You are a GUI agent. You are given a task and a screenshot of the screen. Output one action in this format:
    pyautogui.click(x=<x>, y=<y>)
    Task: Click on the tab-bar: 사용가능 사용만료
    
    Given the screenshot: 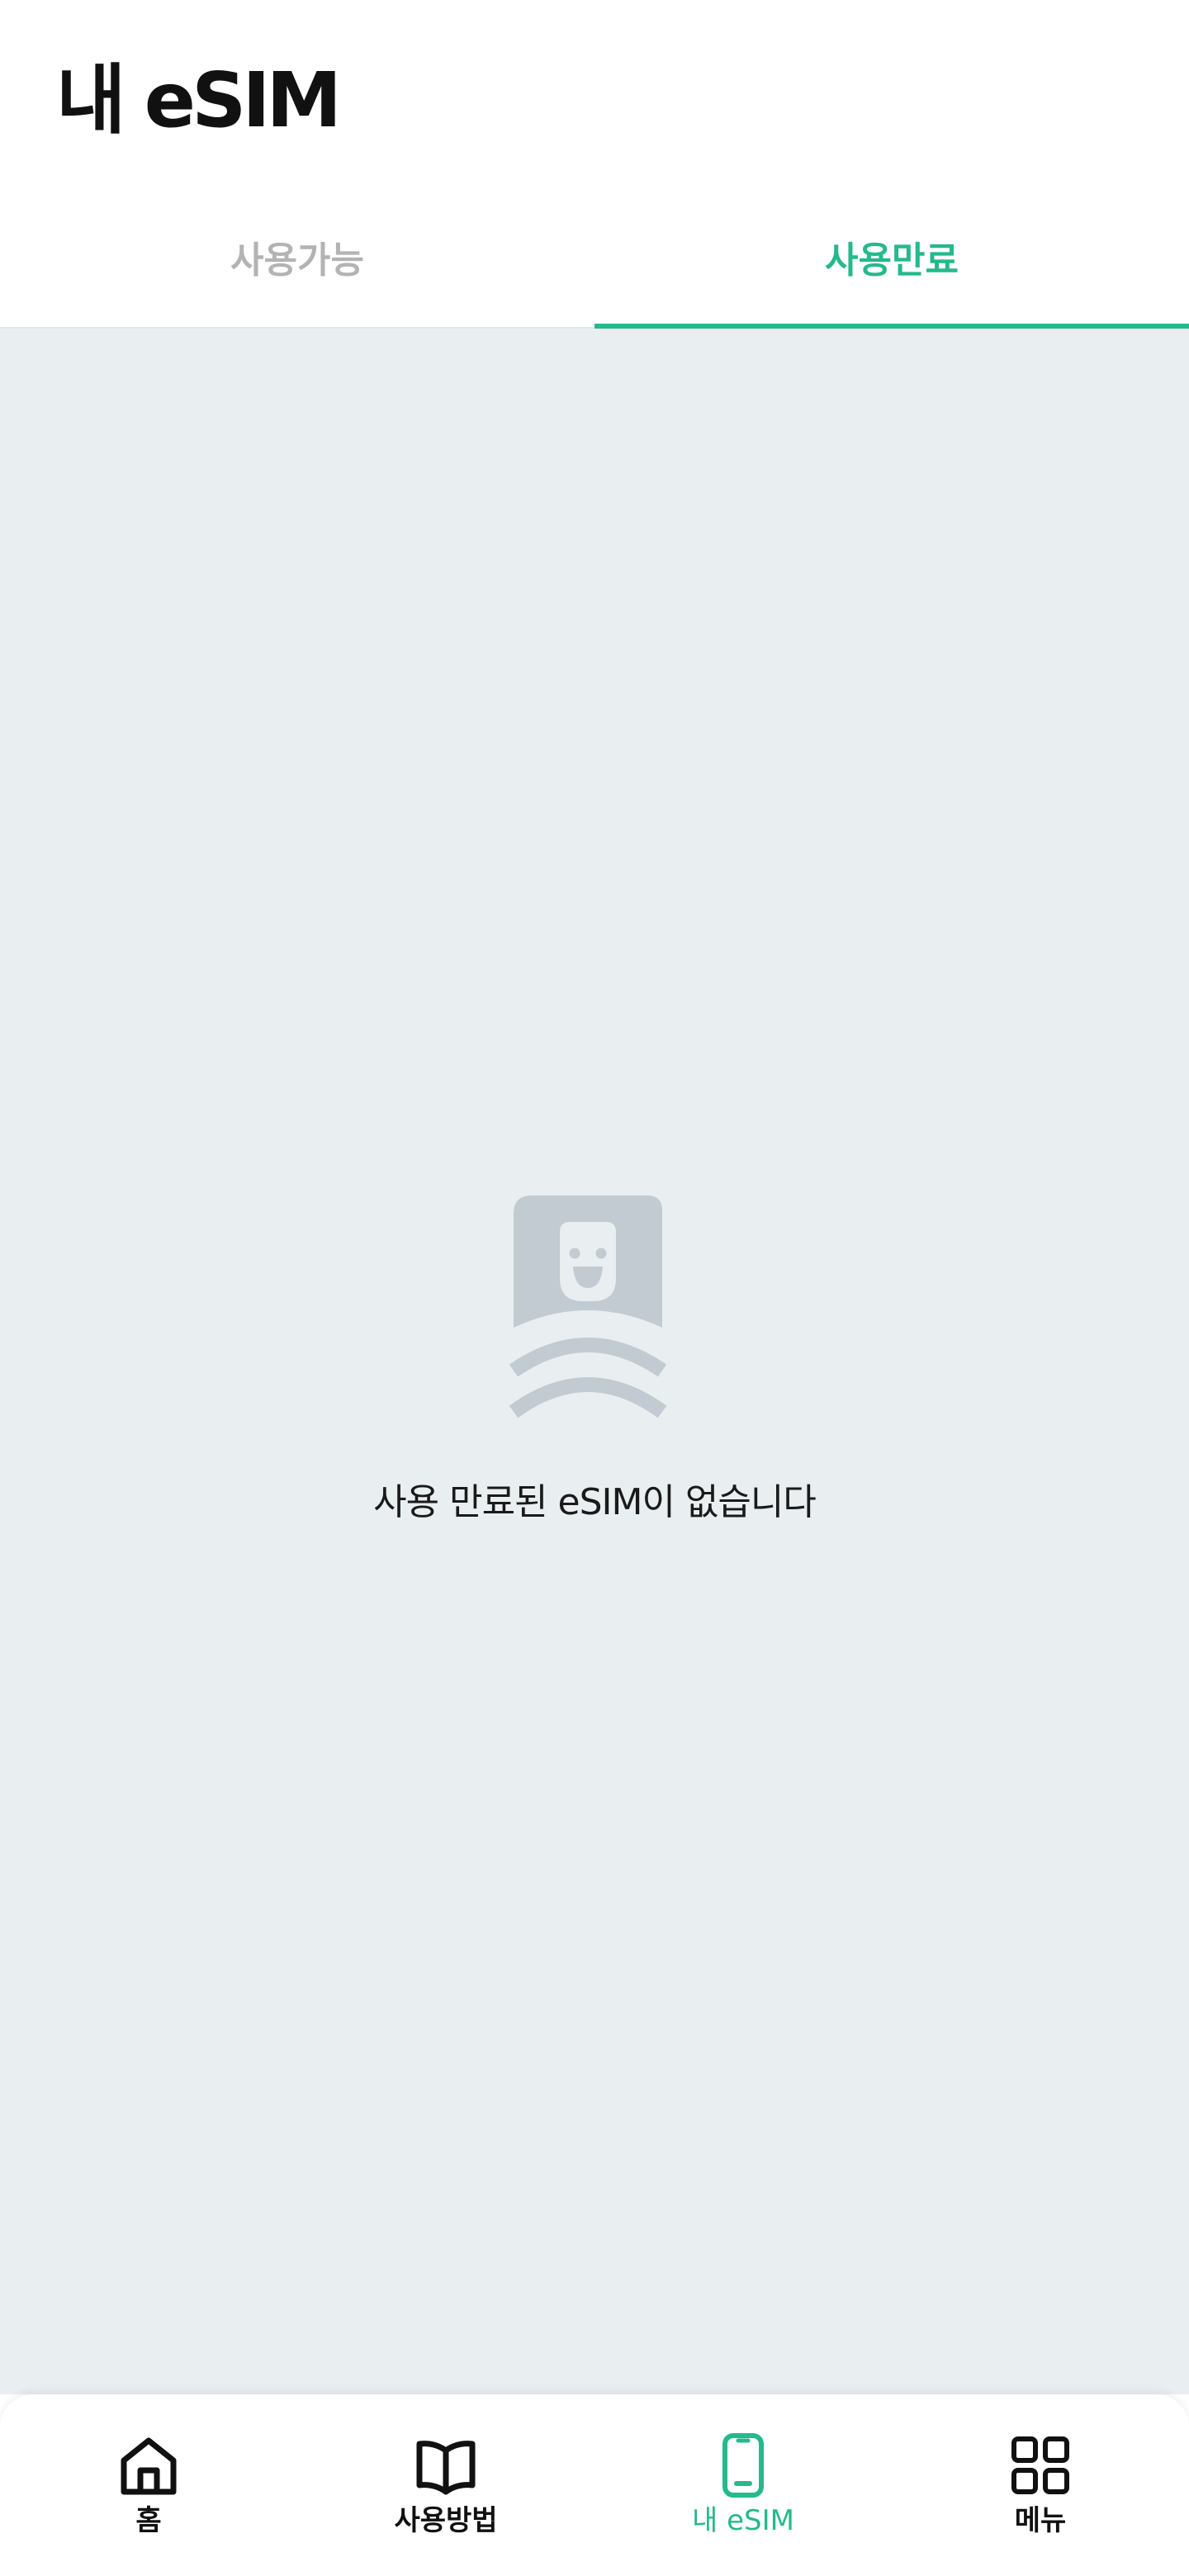 What is the action you would take?
    pyautogui.click(x=594, y=272)
    